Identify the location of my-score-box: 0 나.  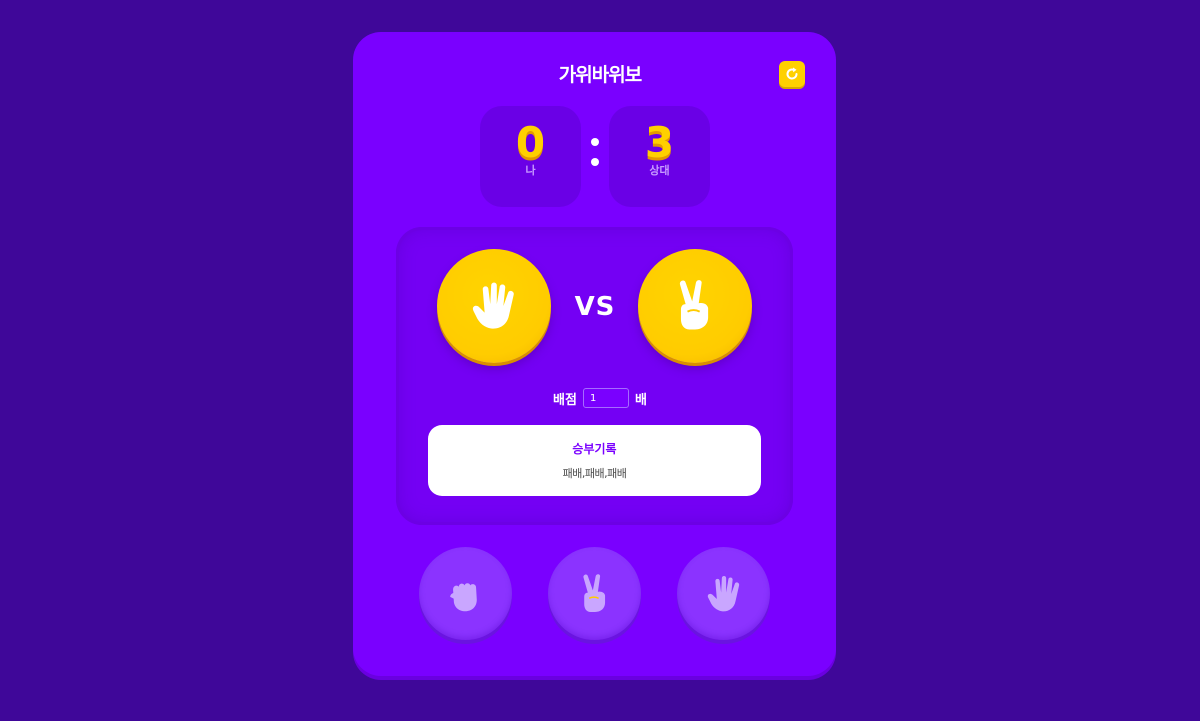
(530, 156).